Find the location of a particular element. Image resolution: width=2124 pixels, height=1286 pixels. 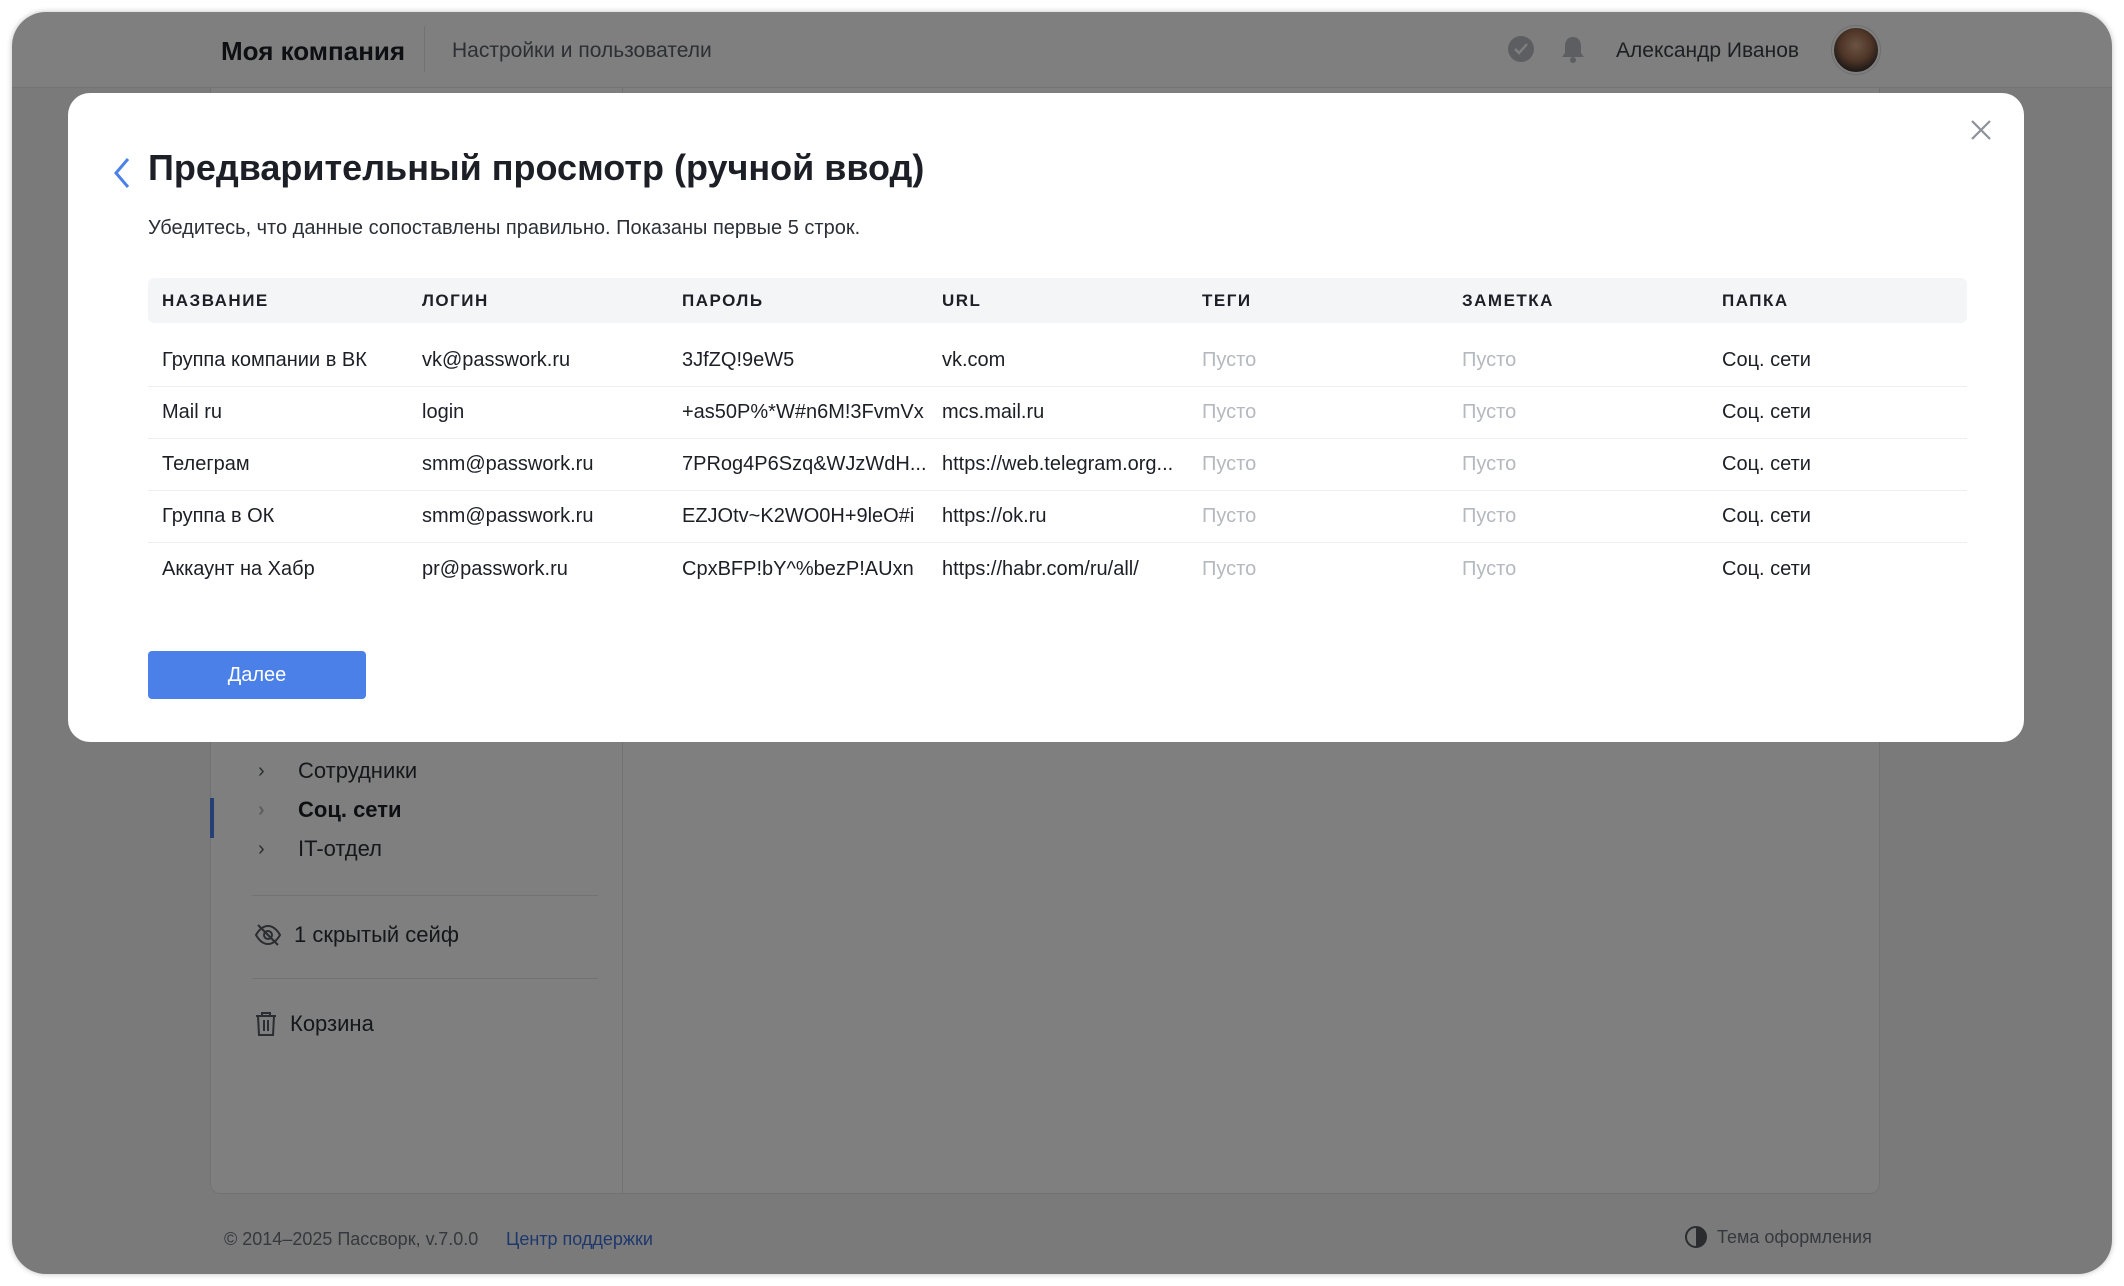

cell-login: login is located at coordinates (443, 412).